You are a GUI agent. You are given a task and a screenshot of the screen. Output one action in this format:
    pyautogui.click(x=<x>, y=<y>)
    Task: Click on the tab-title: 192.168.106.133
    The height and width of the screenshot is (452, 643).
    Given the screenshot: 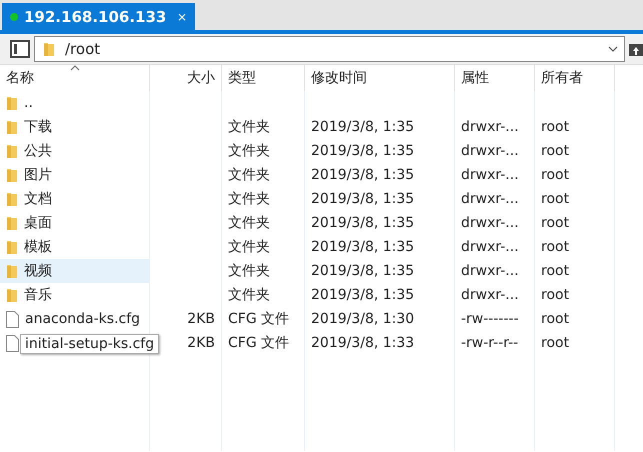 What is the action you would take?
    pyautogui.click(x=96, y=17)
    